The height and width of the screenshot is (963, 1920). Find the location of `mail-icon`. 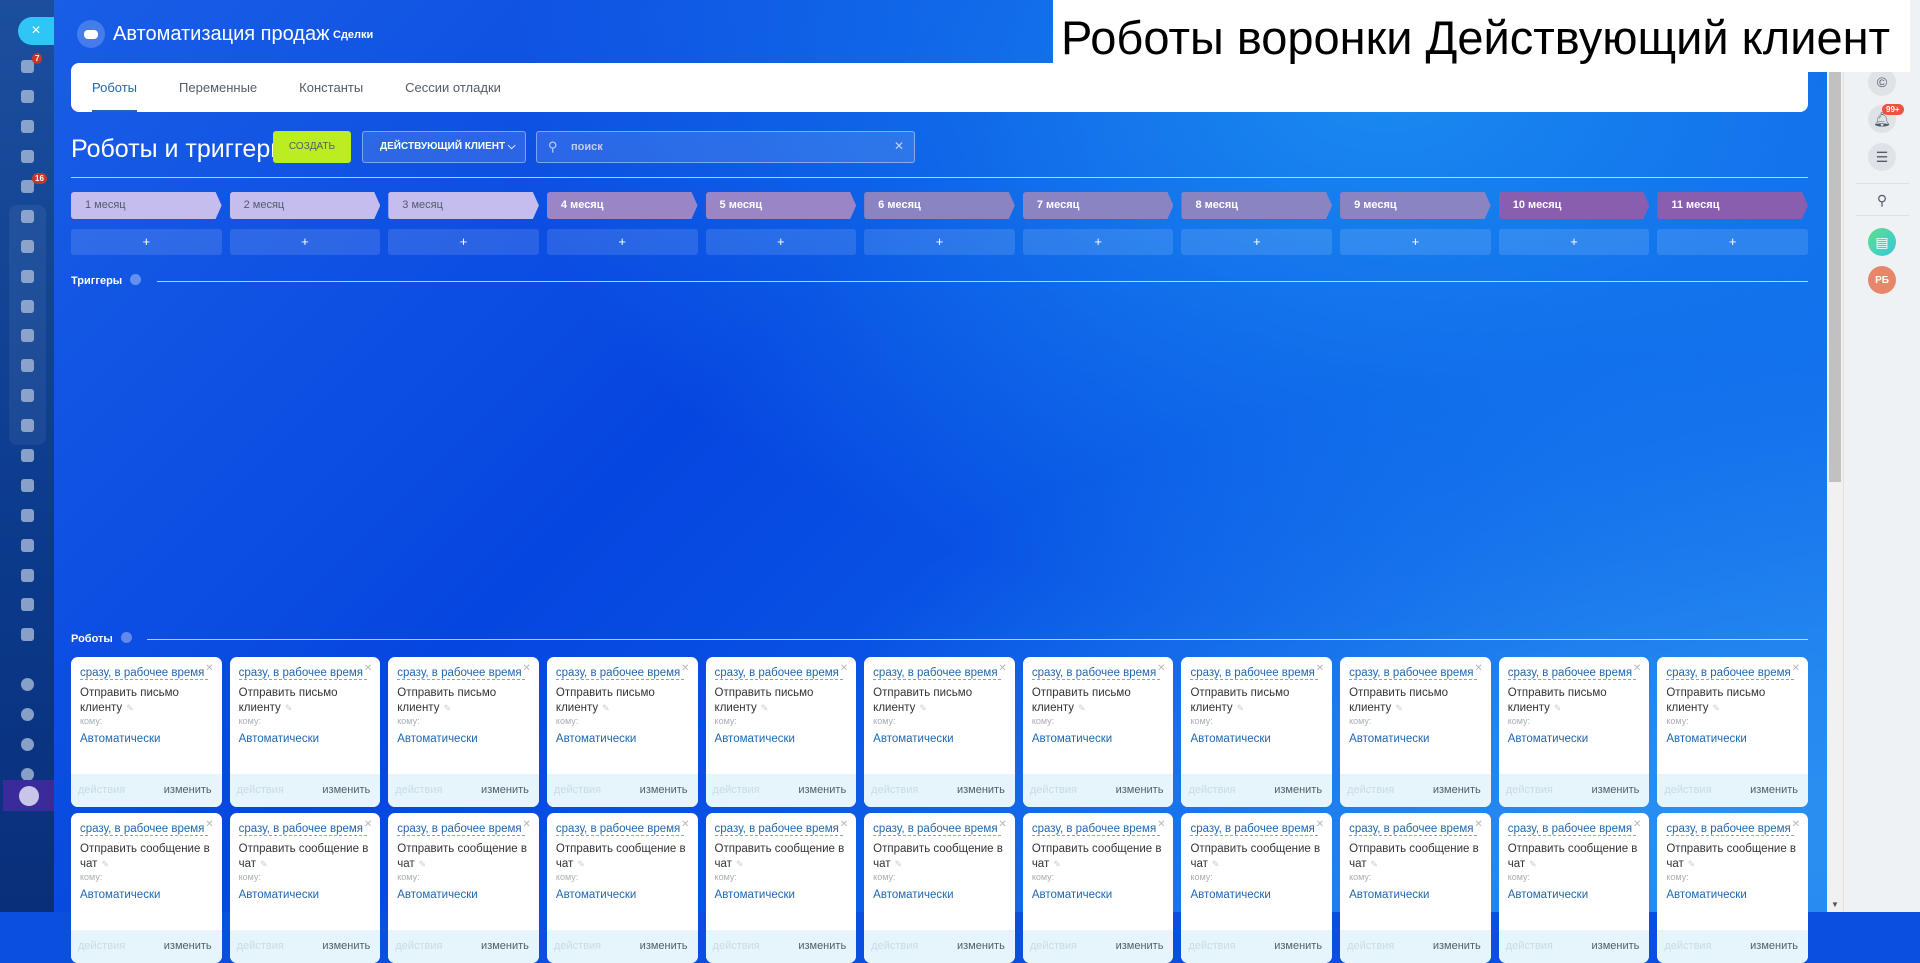

mail-icon is located at coordinates (27, 396).